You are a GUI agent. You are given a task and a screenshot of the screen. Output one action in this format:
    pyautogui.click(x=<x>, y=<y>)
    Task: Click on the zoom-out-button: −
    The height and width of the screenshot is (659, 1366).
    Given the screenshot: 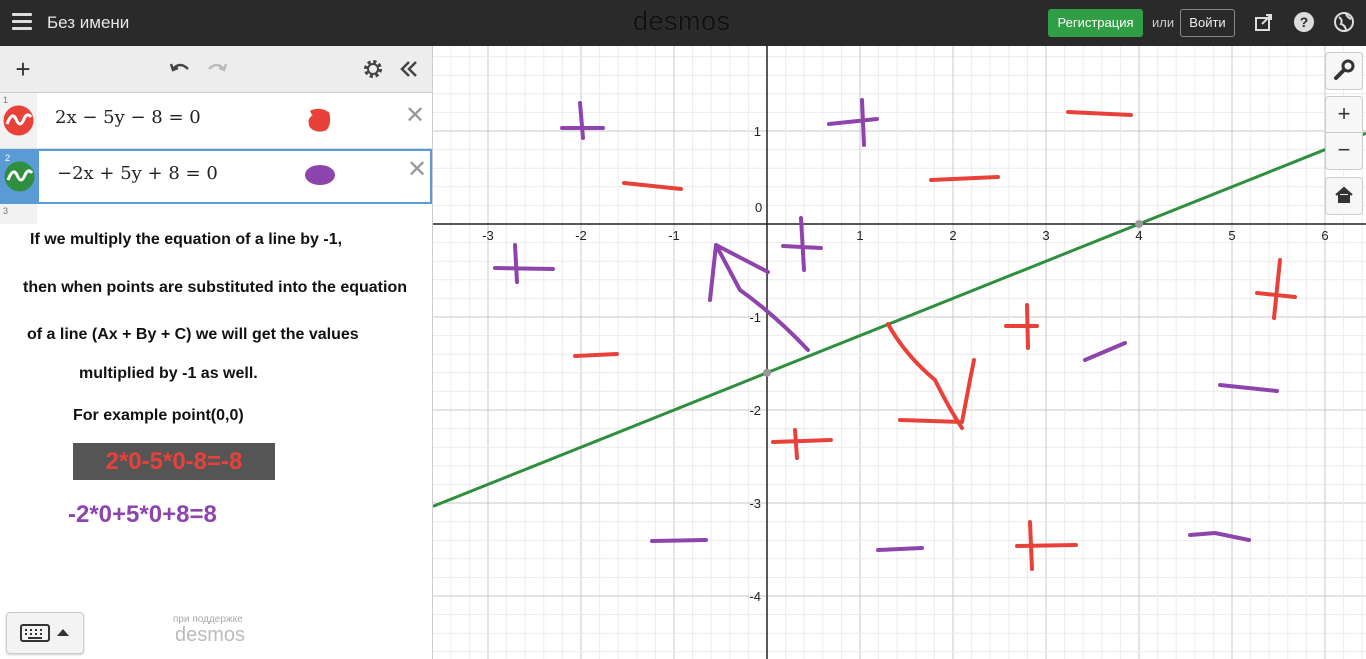 What is the action you would take?
    pyautogui.click(x=1344, y=151)
    